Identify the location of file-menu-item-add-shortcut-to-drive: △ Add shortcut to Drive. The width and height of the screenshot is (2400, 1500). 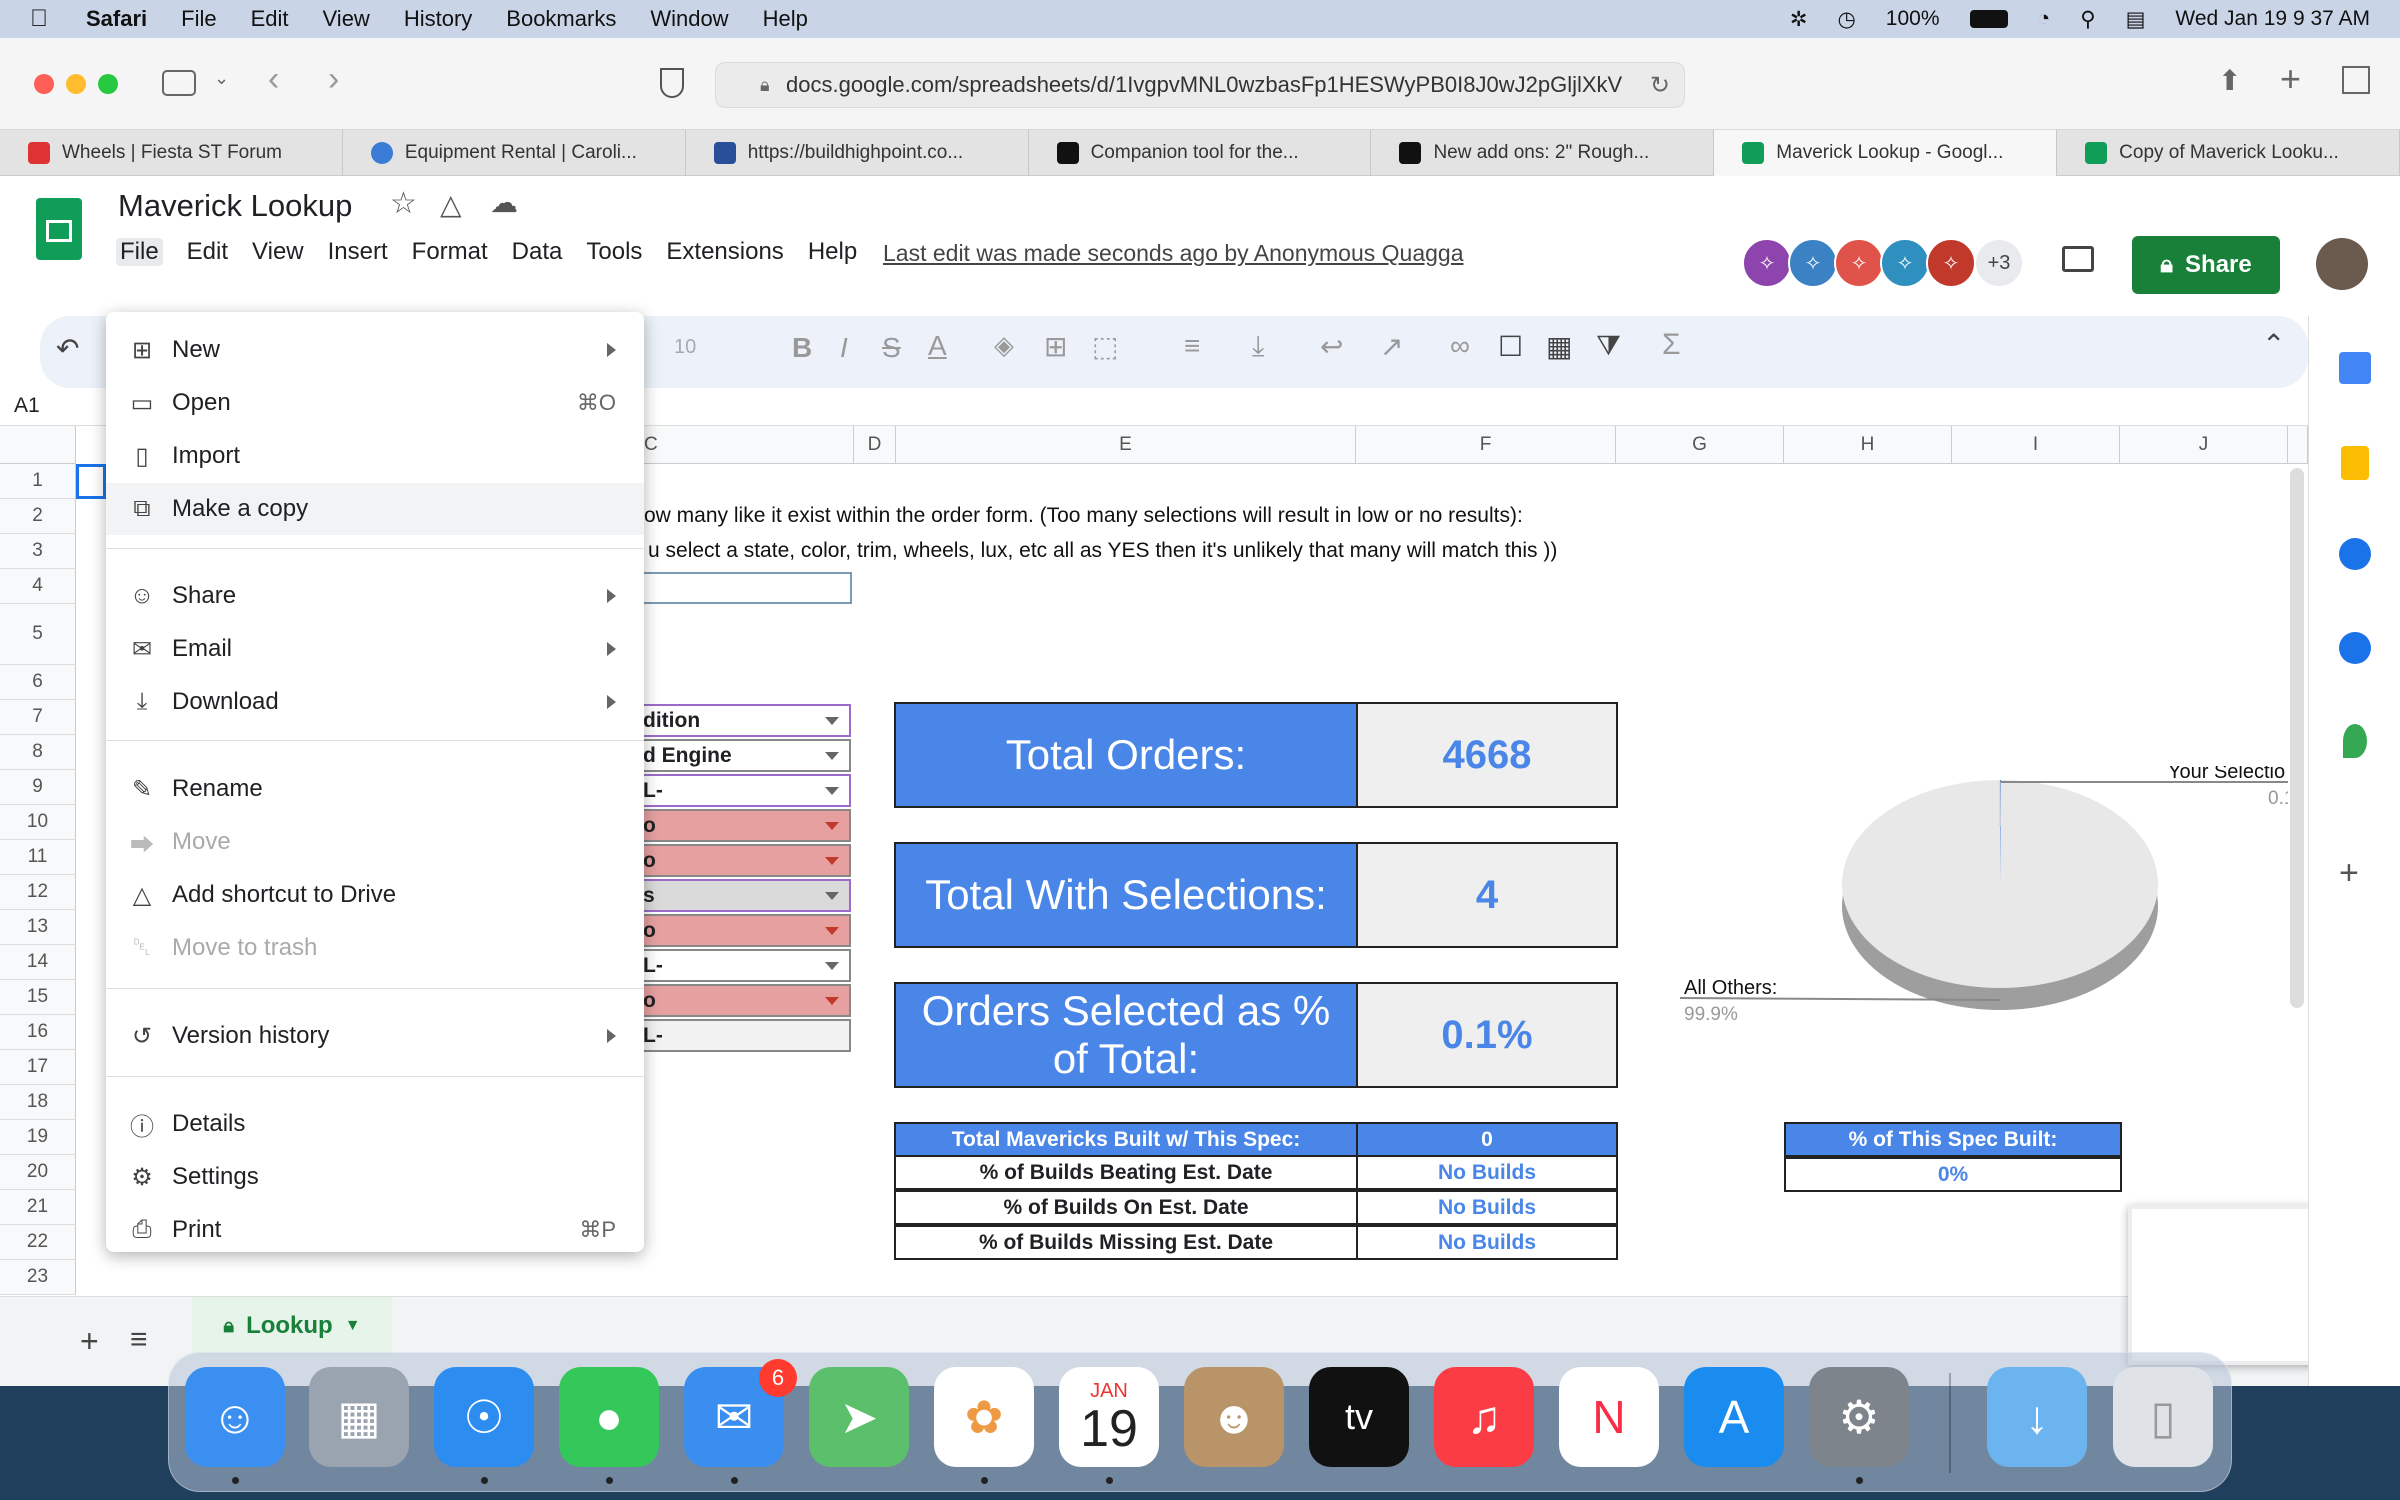
(375, 895).